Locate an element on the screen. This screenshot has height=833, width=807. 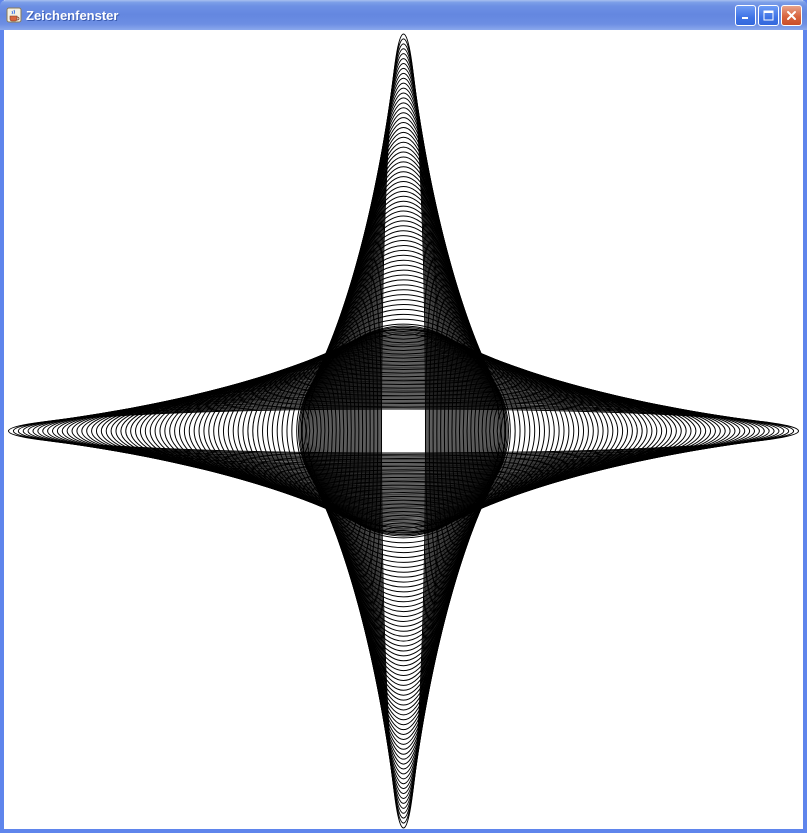
window-controls is located at coordinates (768, 15).